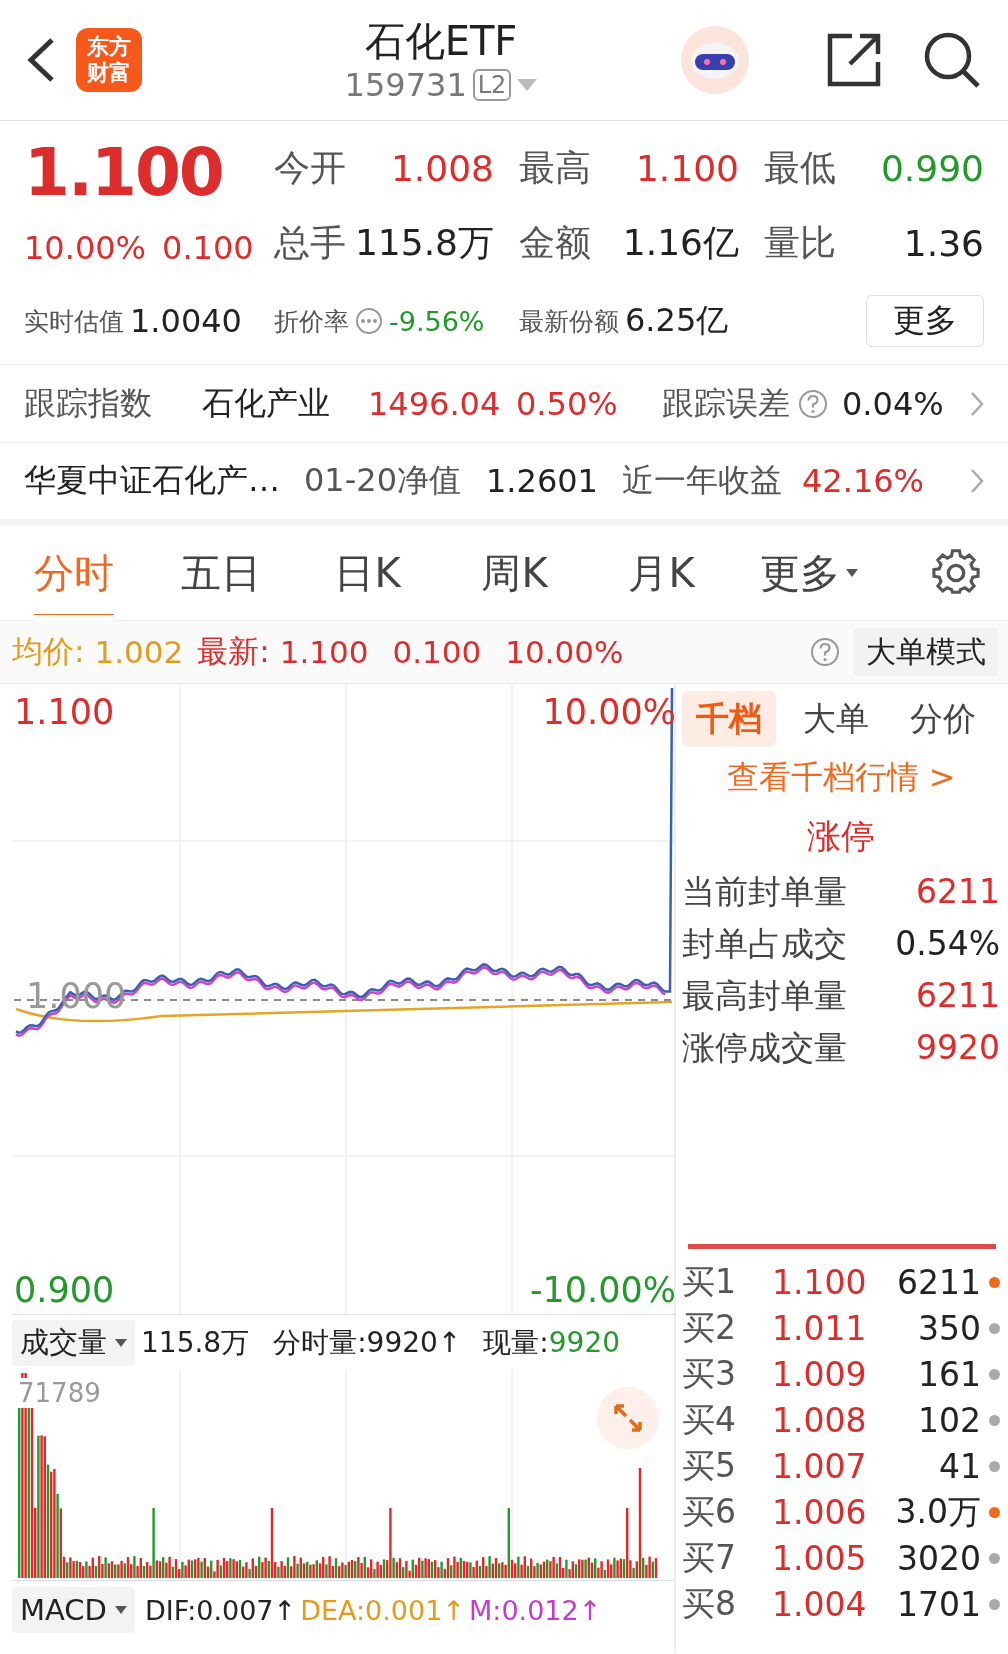 The width and height of the screenshot is (1008, 1654). What do you see at coordinates (820, 1558) in the screenshot?
I see `bid-price: 1.005` at bounding box center [820, 1558].